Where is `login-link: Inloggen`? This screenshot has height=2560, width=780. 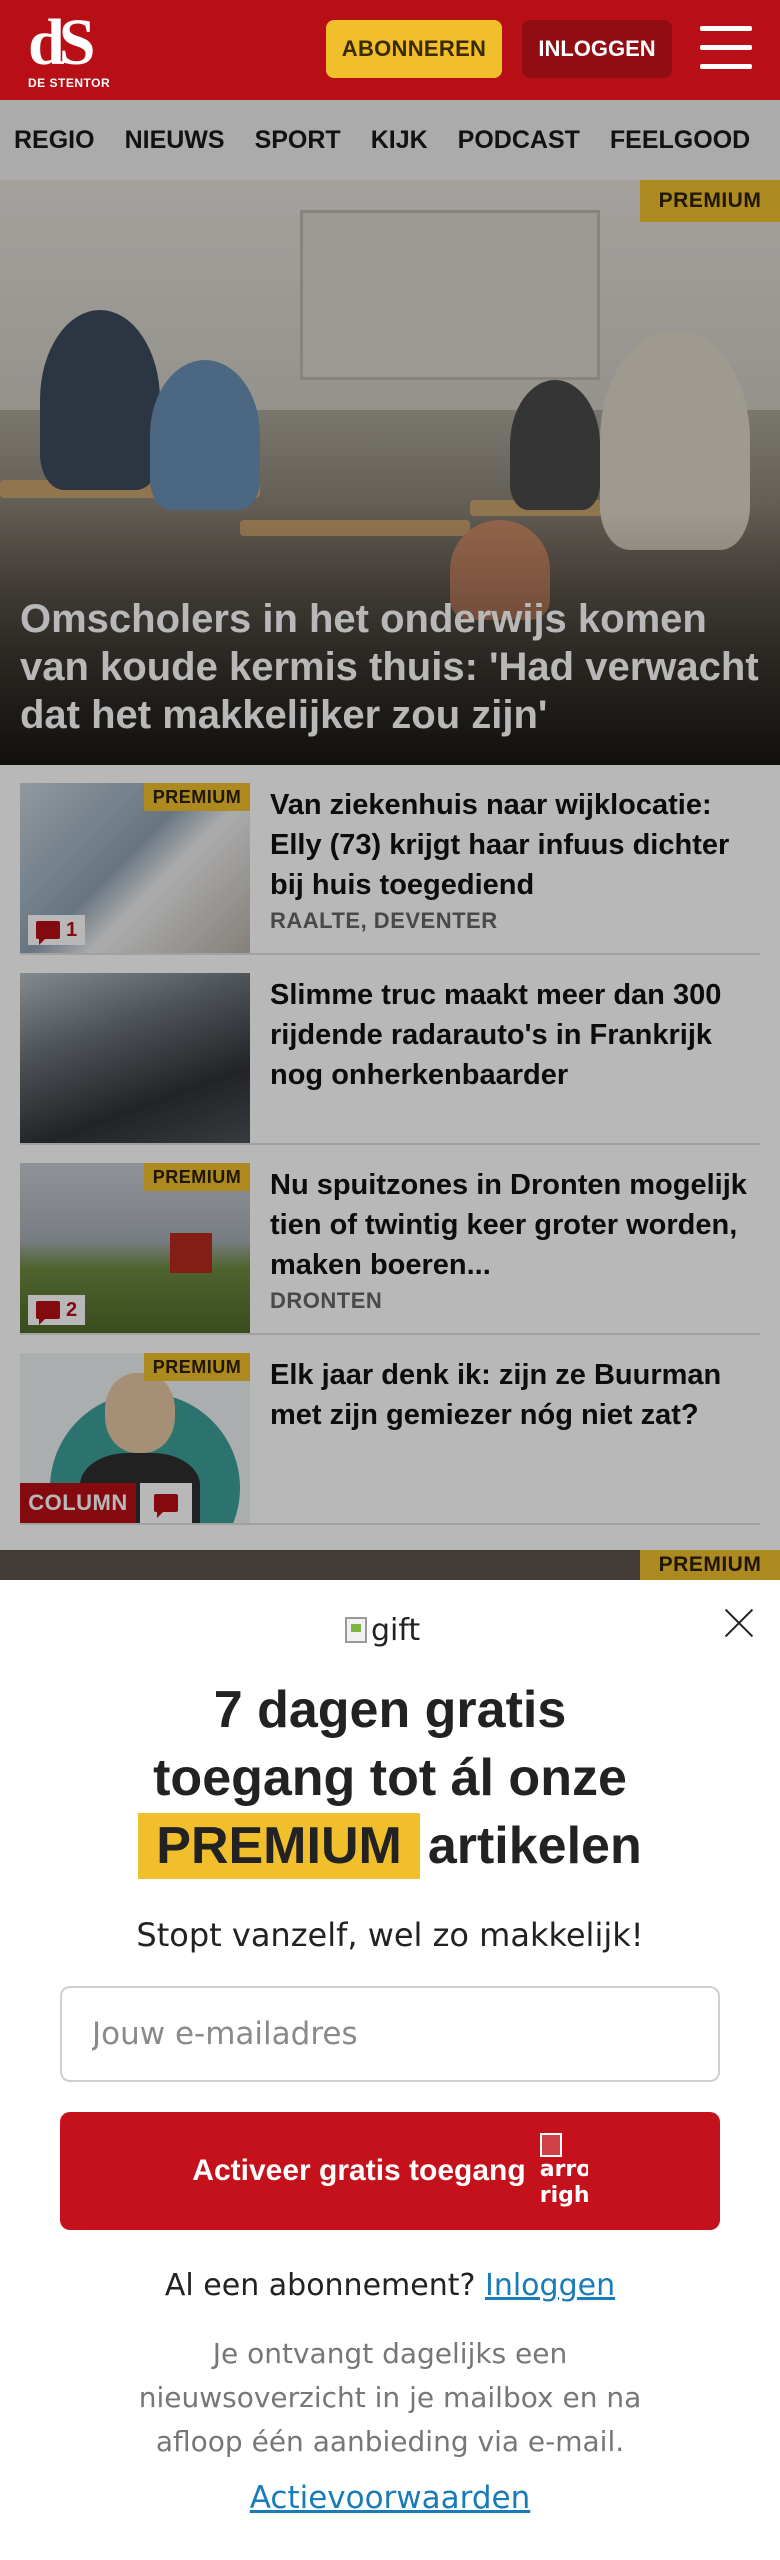
login-link: Inloggen is located at coordinates (550, 2285).